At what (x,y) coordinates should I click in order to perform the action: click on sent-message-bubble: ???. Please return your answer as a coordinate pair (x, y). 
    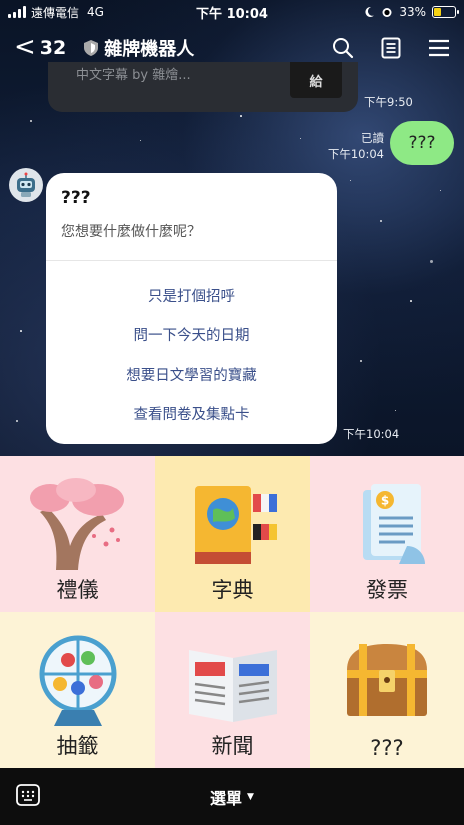
    Looking at the image, I should click on (422, 143).